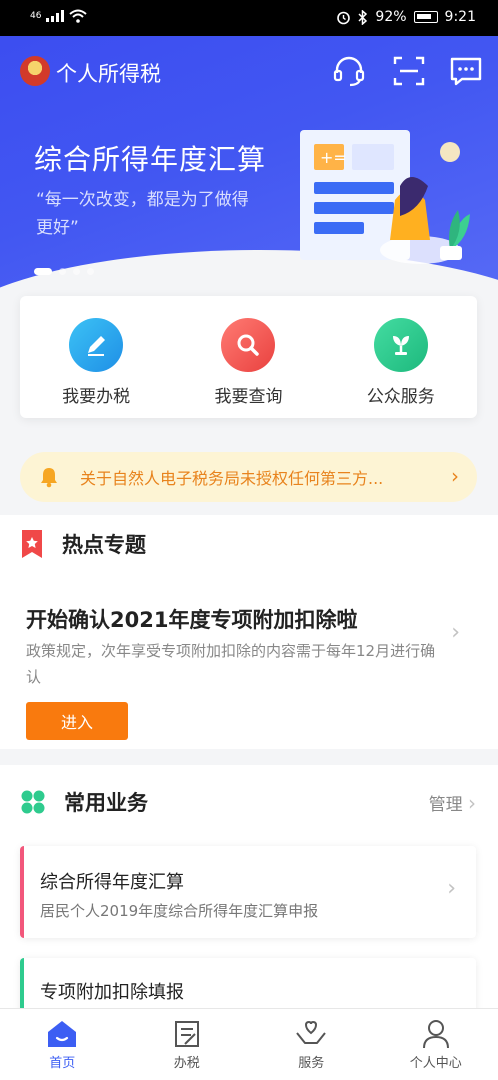  I want to click on home-icon, so click(62, 1034).